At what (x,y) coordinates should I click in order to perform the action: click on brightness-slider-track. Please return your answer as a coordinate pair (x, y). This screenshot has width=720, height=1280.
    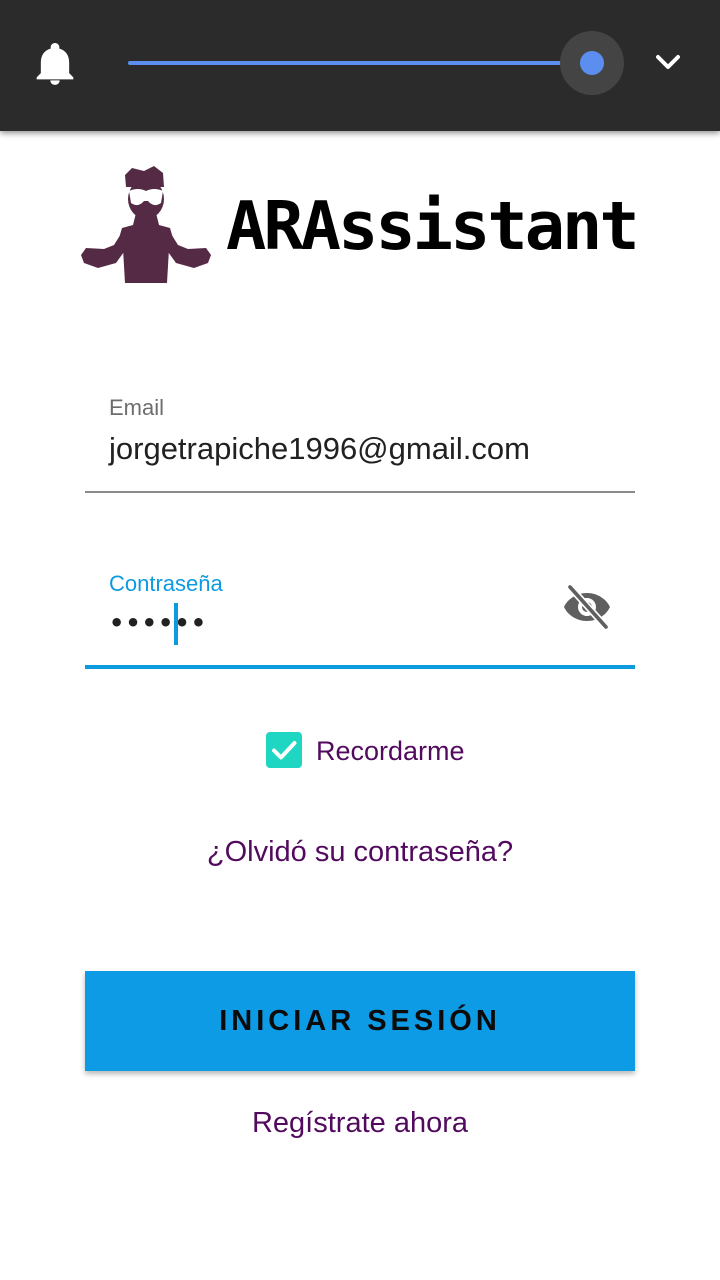
    Looking at the image, I should click on (360, 63).